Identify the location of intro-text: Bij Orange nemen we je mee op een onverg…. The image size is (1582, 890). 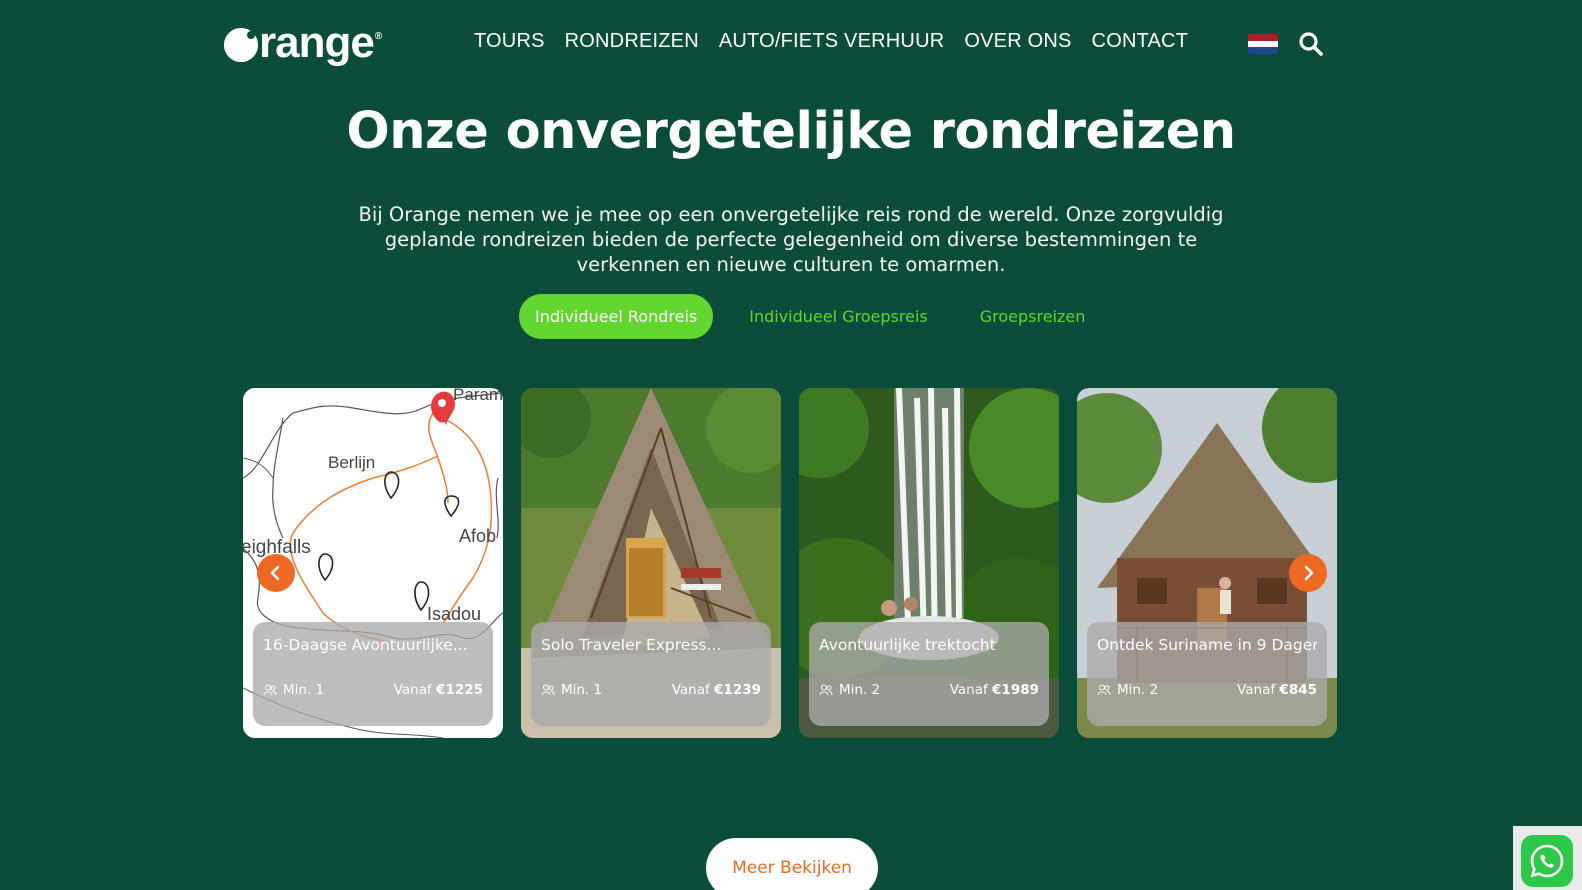
(791, 239).